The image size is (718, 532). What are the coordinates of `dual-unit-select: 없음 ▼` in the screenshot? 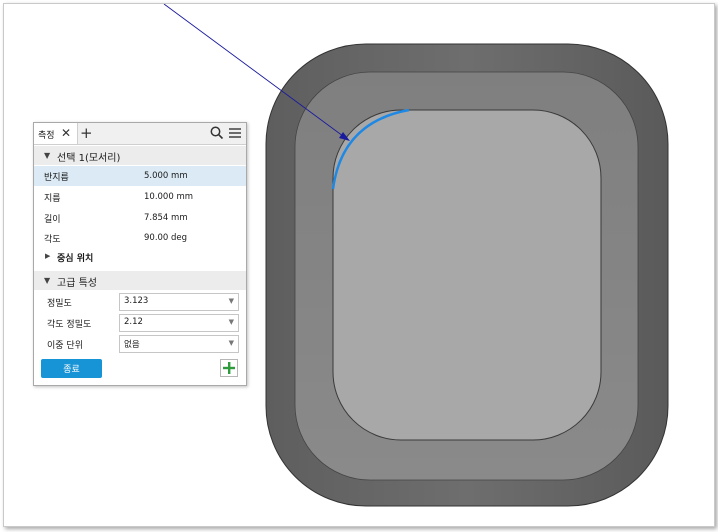 It's located at (179, 344).